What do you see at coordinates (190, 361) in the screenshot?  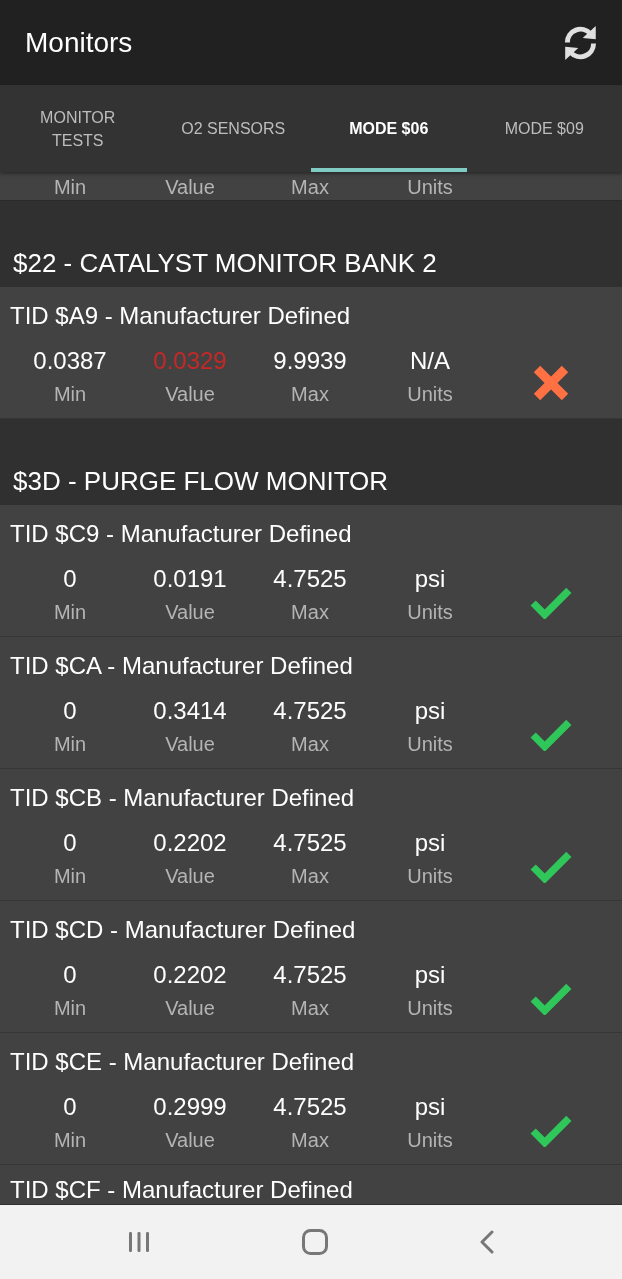 I see `field-value: 0.0329` at bounding box center [190, 361].